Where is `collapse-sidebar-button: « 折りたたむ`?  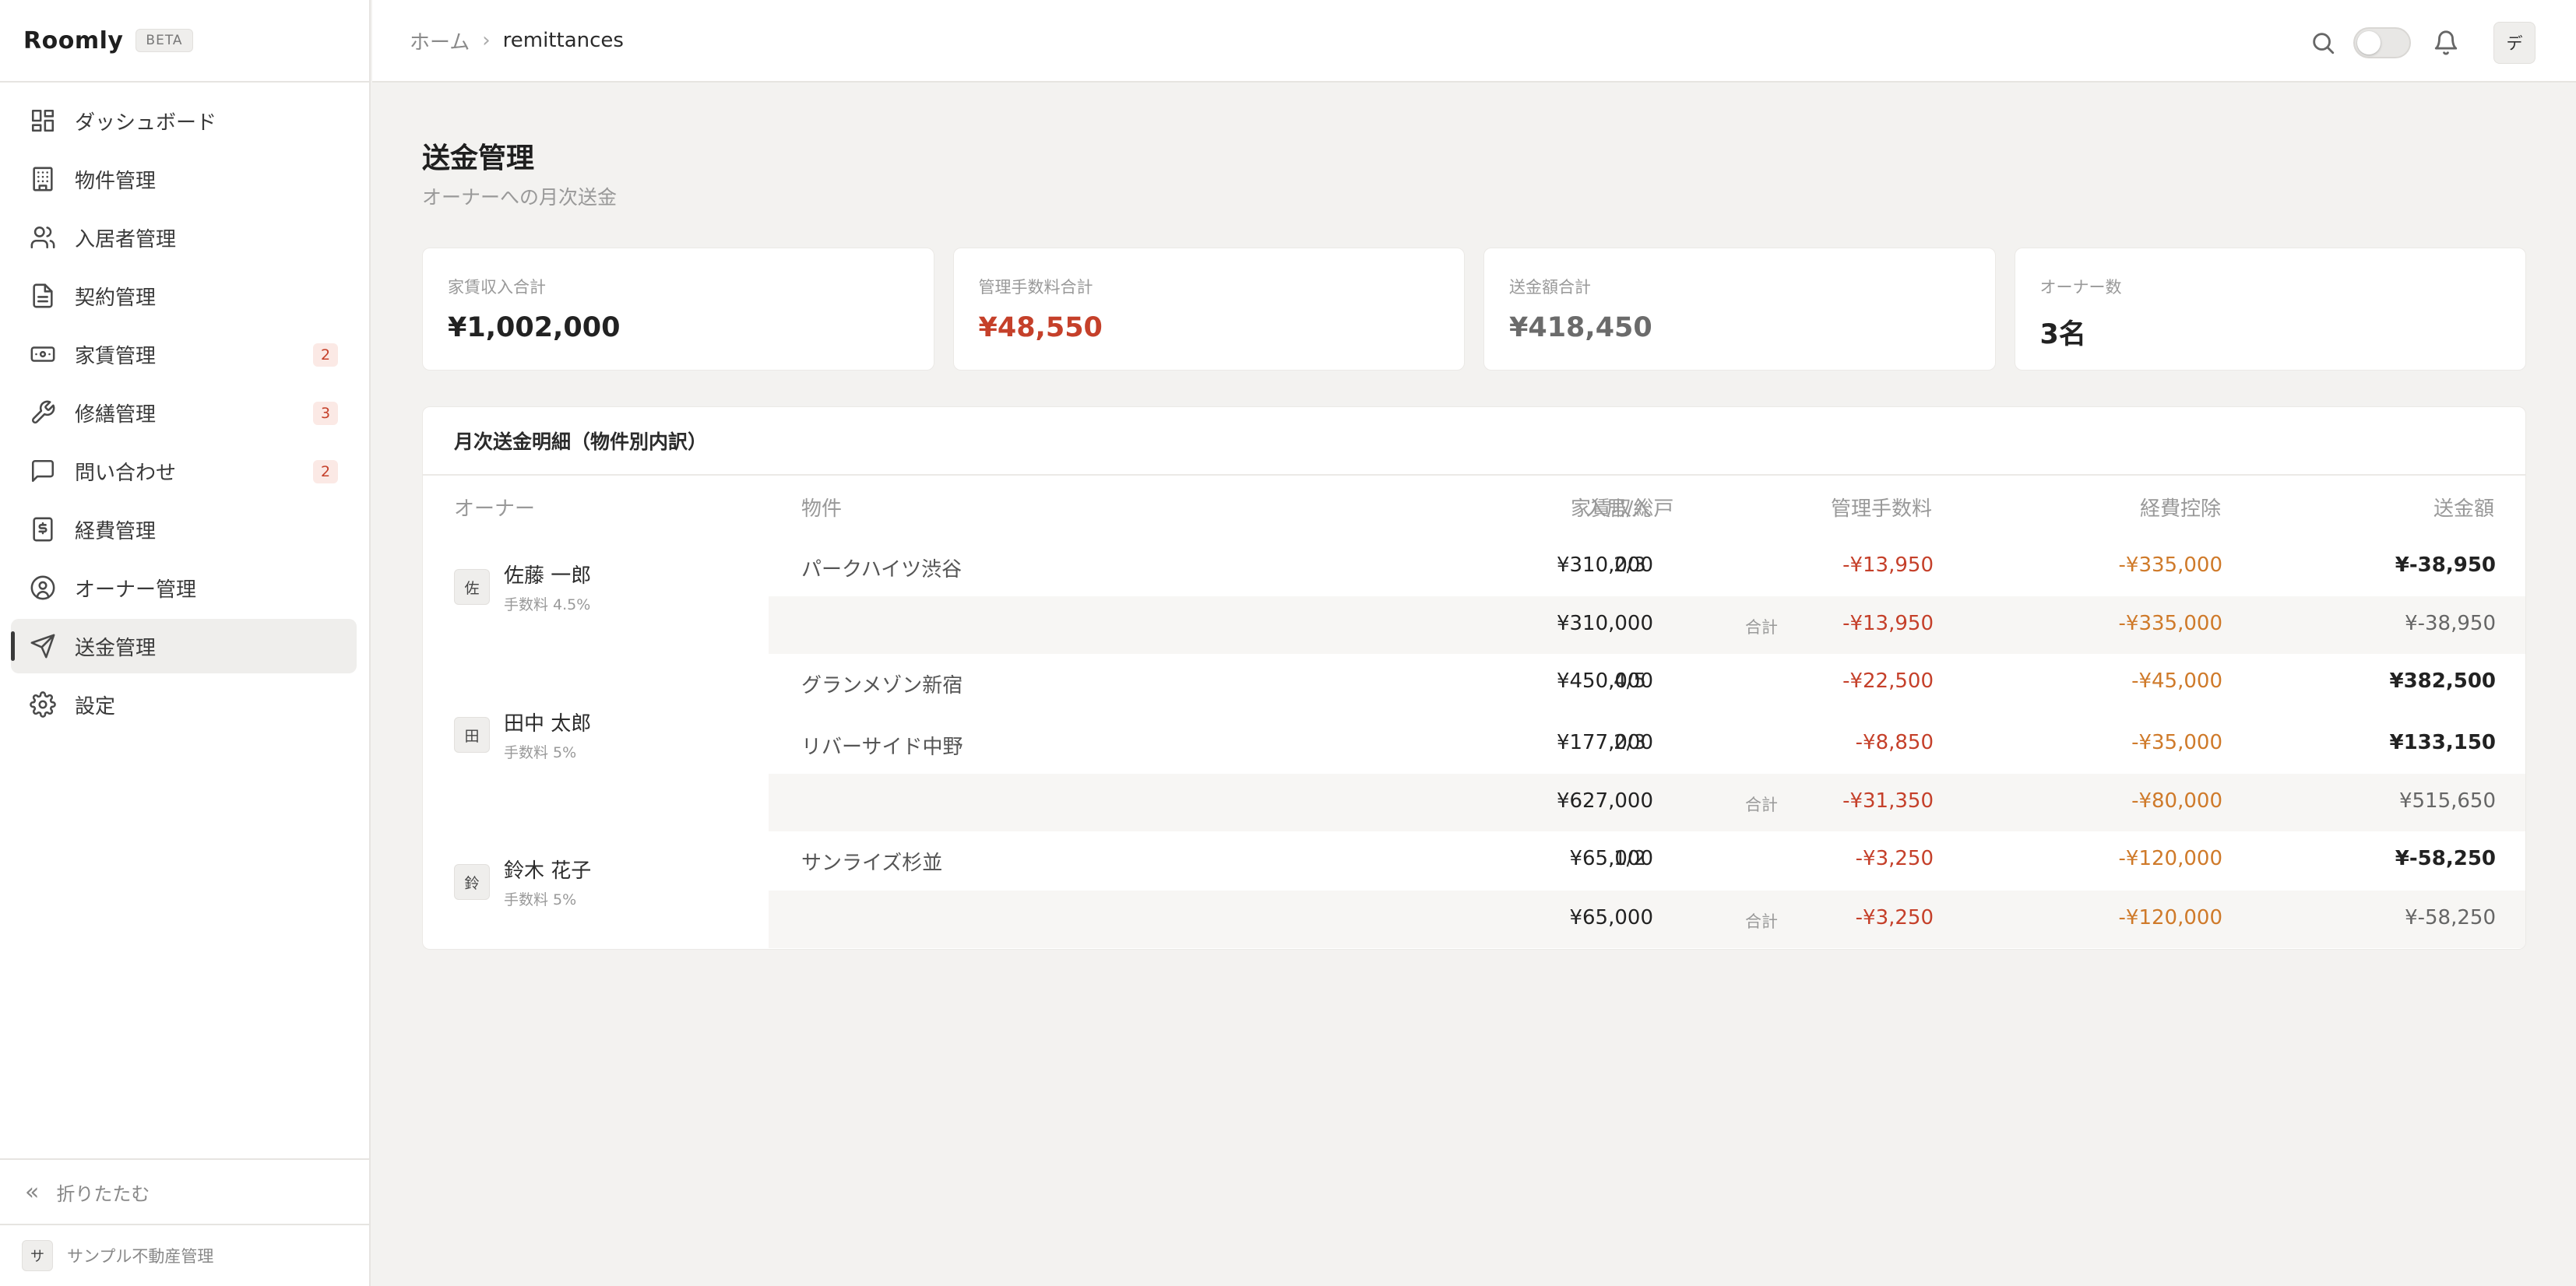
collapse-sidebar-button: « 折りたたむ is located at coordinates (184, 1191).